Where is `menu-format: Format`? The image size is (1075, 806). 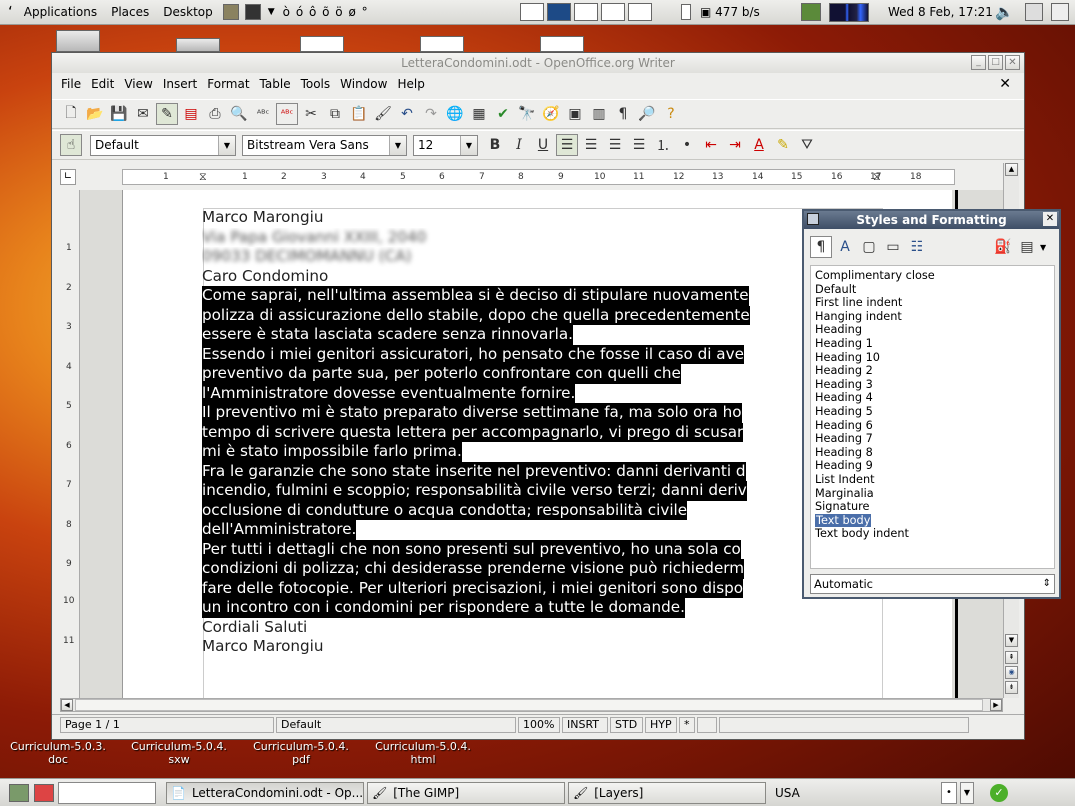 menu-format: Format is located at coordinates (228, 84).